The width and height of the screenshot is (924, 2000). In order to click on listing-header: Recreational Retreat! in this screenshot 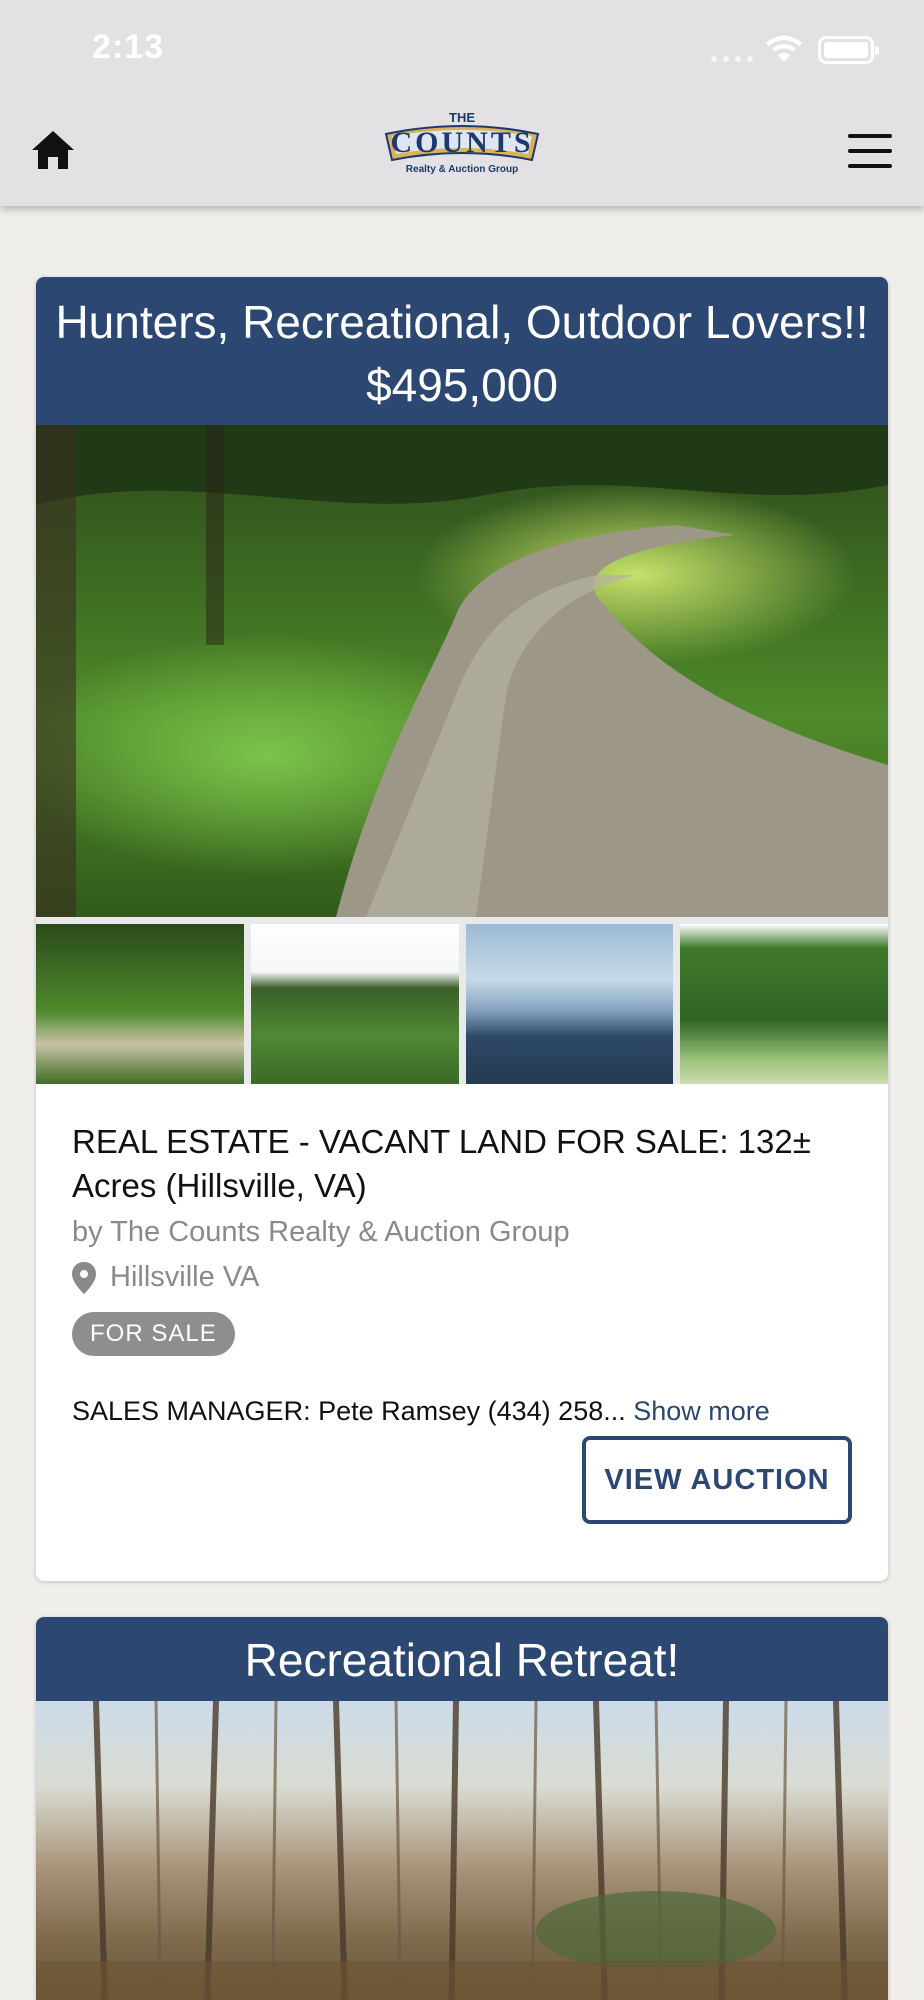, I will do `click(462, 1659)`.